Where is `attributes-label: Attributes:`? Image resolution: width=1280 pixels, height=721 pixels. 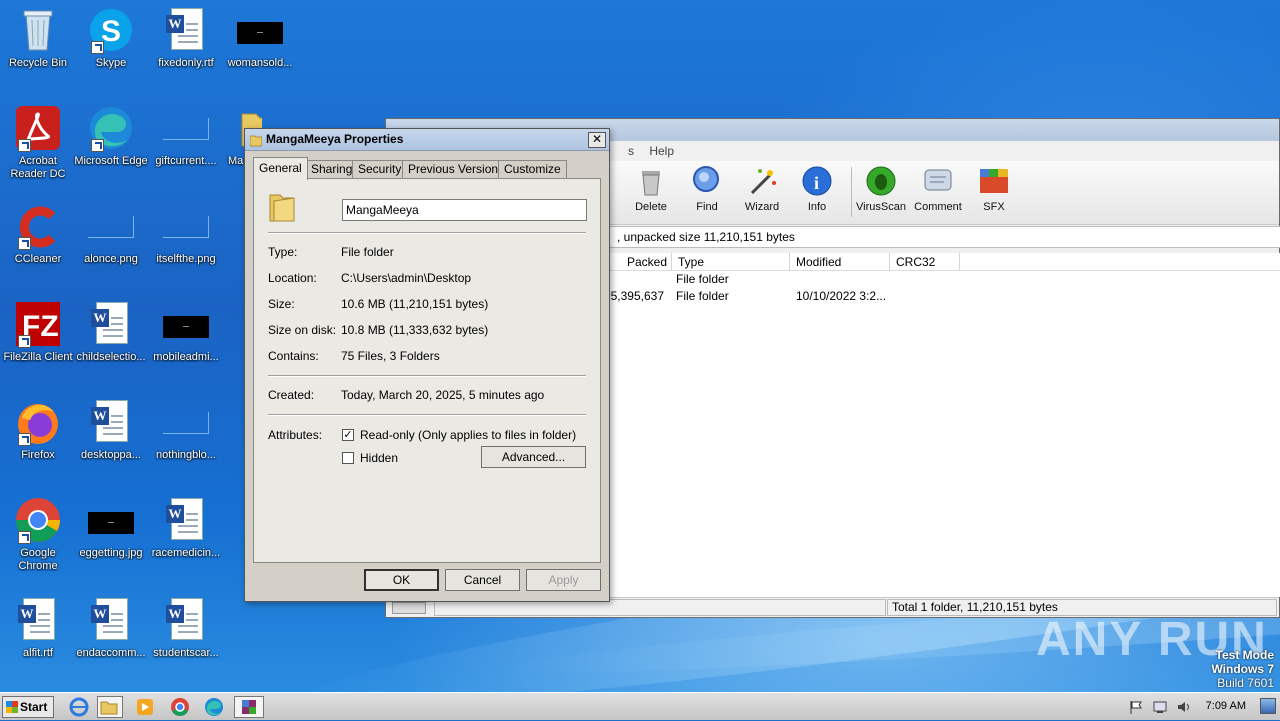
attributes-label: Attributes: is located at coordinates (295, 435).